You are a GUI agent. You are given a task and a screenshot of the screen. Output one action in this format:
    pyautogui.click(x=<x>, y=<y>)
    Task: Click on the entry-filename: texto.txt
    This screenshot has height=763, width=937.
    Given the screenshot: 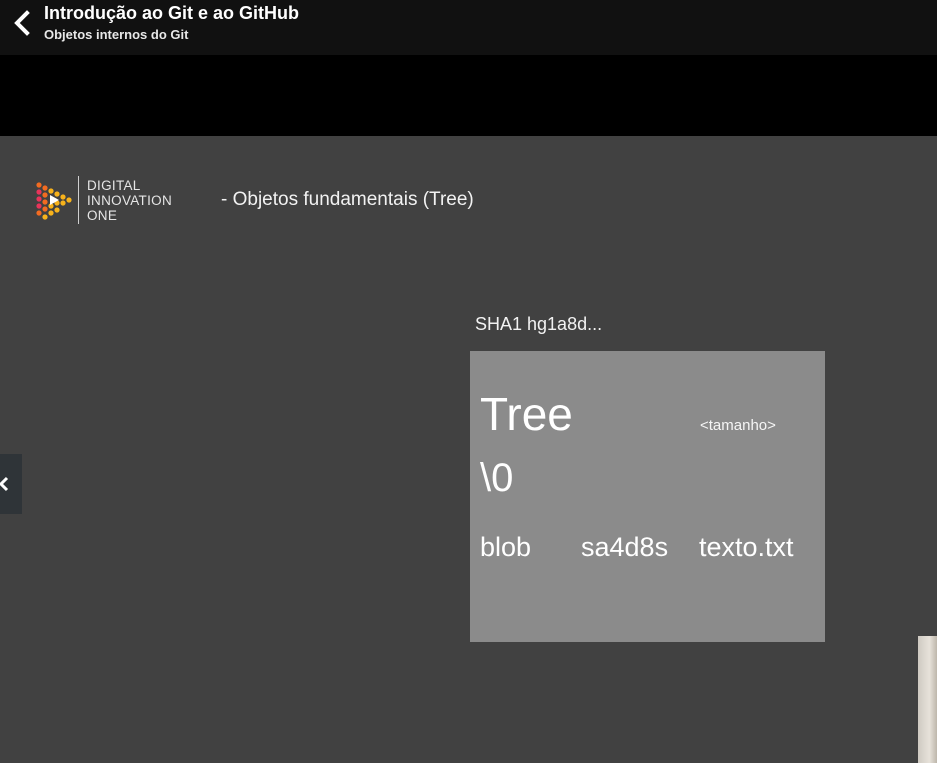 What is the action you would take?
    pyautogui.click(x=746, y=547)
    